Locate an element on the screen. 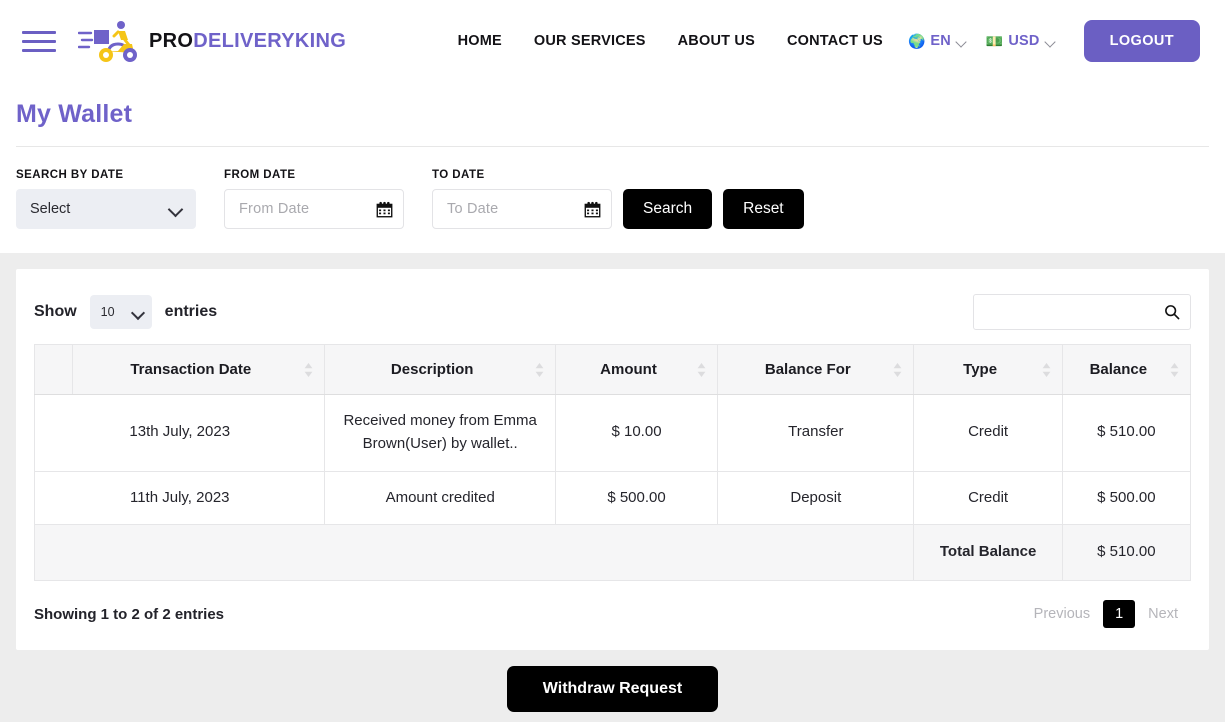 The width and height of the screenshot is (1225, 722). column-header-amount: Amount is located at coordinates (636, 369).